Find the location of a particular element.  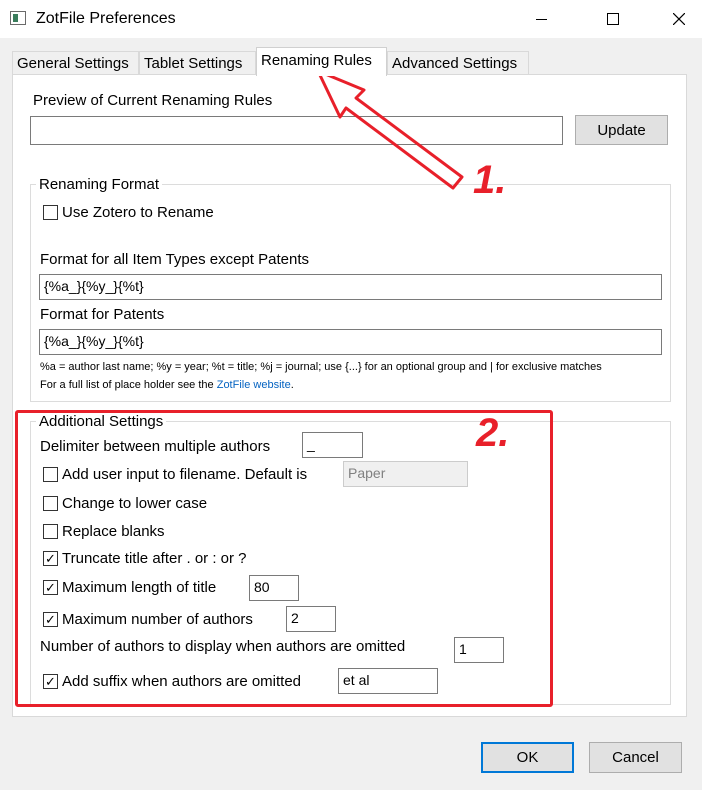

tab-renaming-rules: Renaming Rules is located at coordinates (321, 61).